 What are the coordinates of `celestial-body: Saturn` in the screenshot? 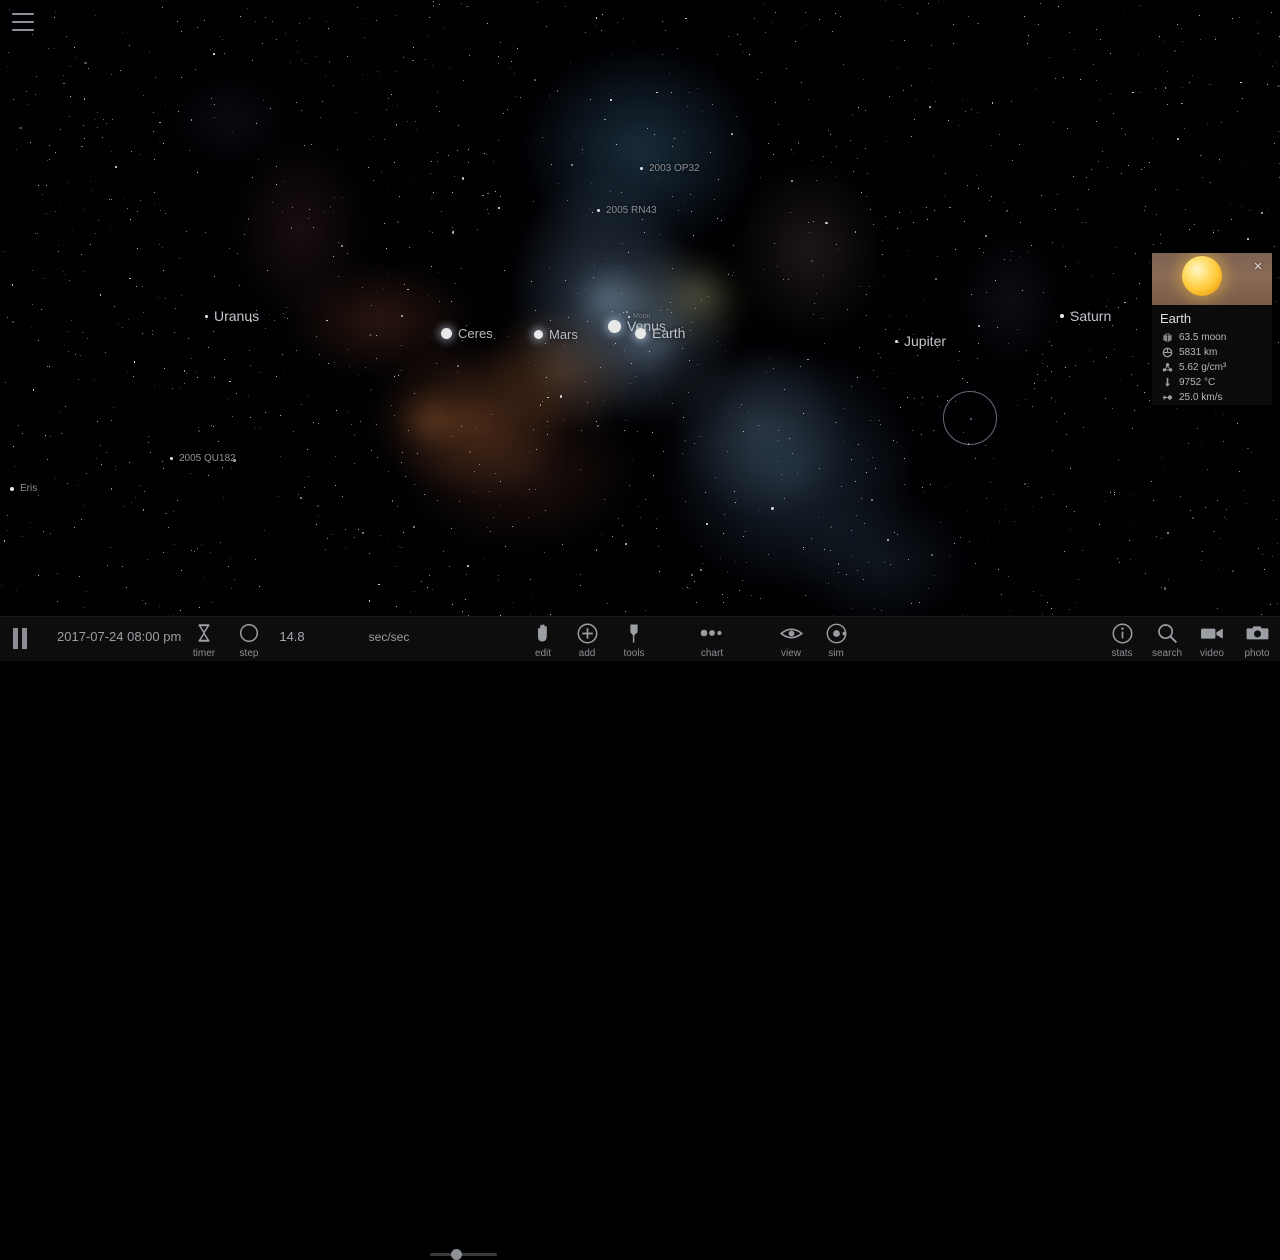 It's located at (1085, 316).